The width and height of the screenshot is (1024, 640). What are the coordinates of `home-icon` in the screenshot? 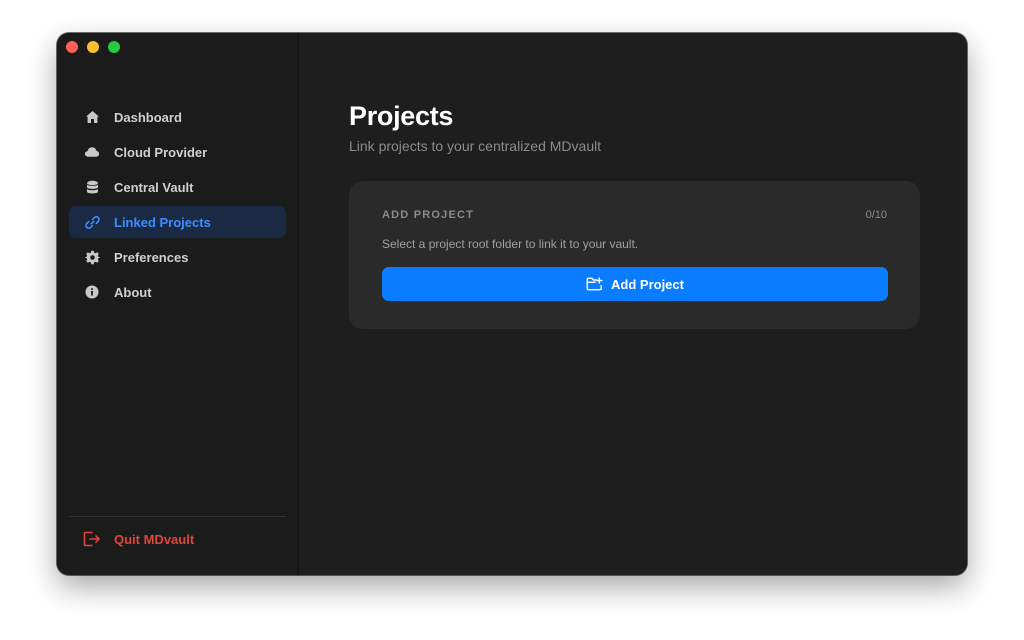 It's located at (92, 117).